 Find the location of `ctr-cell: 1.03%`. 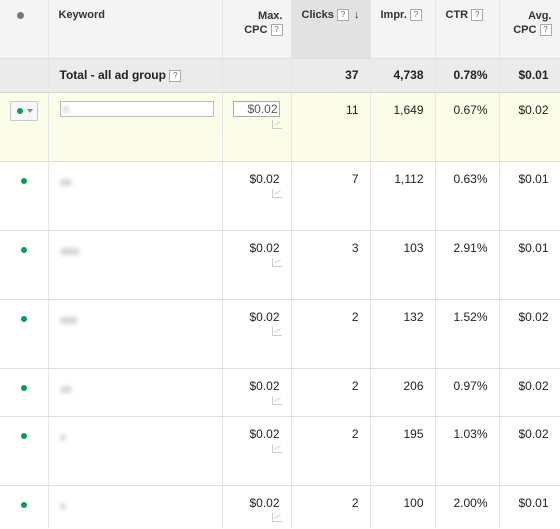

ctr-cell: 1.03% is located at coordinates (470, 434).